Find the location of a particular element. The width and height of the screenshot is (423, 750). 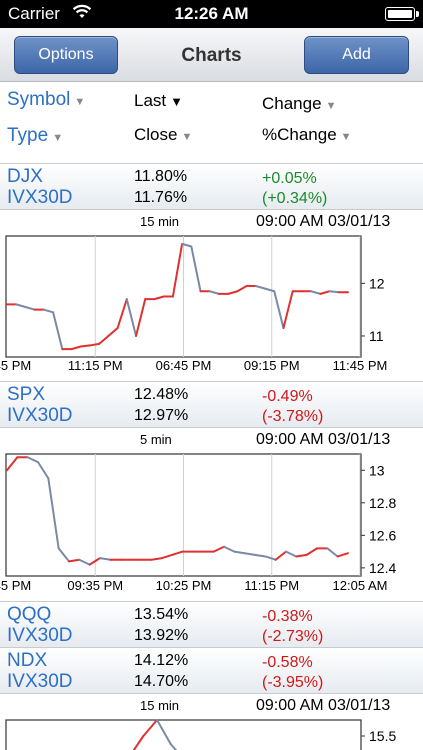

y-tick-label: 11 is located at coordinates (376, 336).